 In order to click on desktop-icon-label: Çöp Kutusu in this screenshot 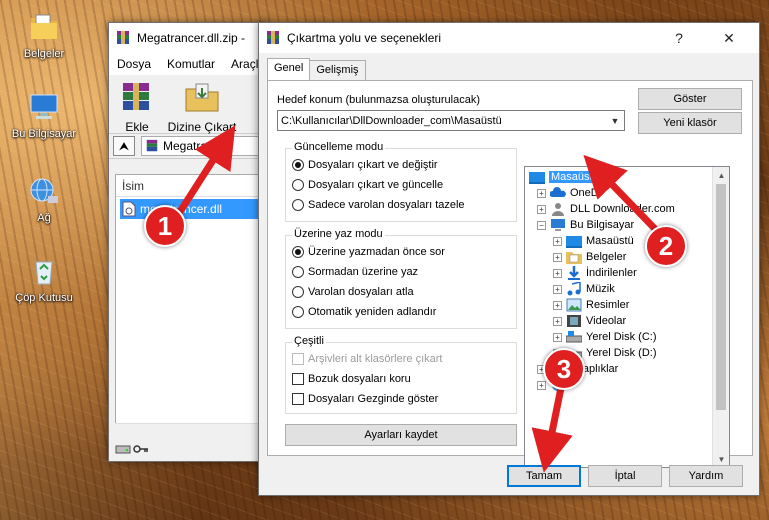, I will do `click(44, 298)`.